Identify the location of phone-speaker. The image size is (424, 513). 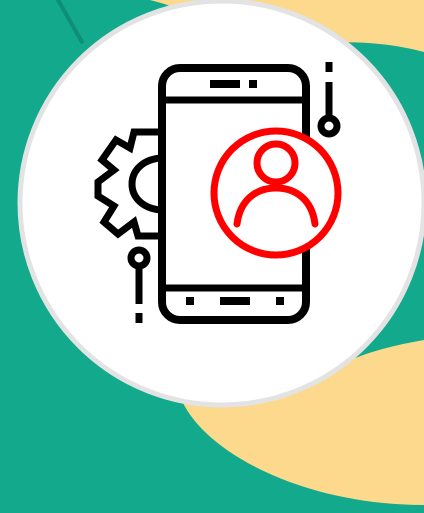
(225, 84).